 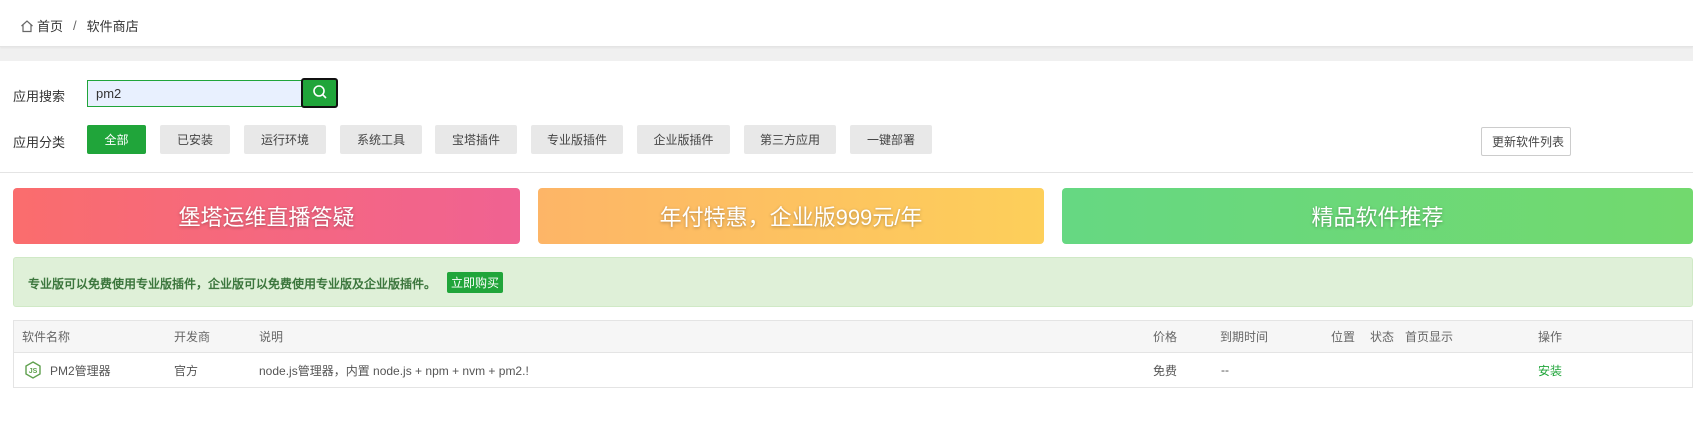 I want to click on category-one-click-deploy: 一键部署, so click(x=891, y=139).